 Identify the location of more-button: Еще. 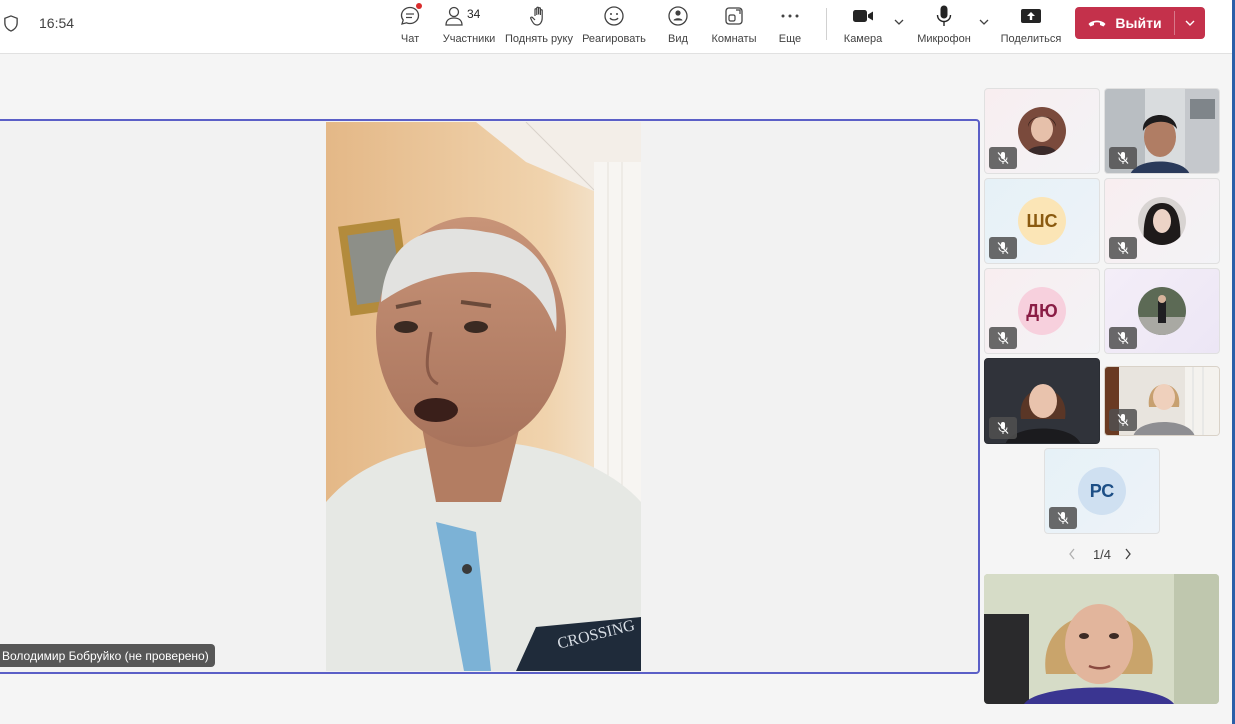
(790, 26).